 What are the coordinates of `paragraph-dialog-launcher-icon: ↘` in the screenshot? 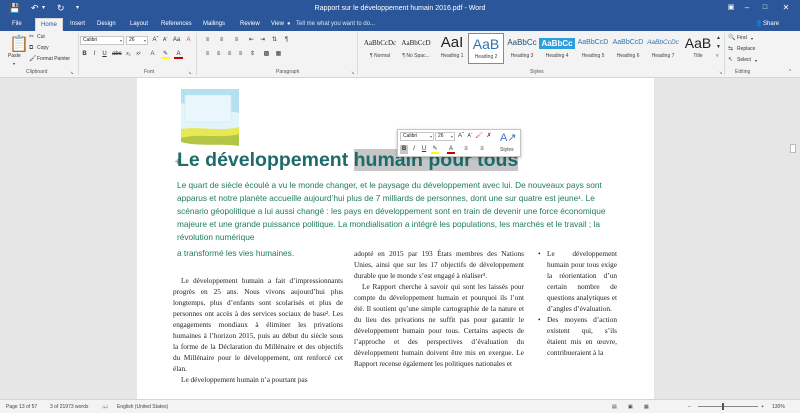 It's located at (352, 72).